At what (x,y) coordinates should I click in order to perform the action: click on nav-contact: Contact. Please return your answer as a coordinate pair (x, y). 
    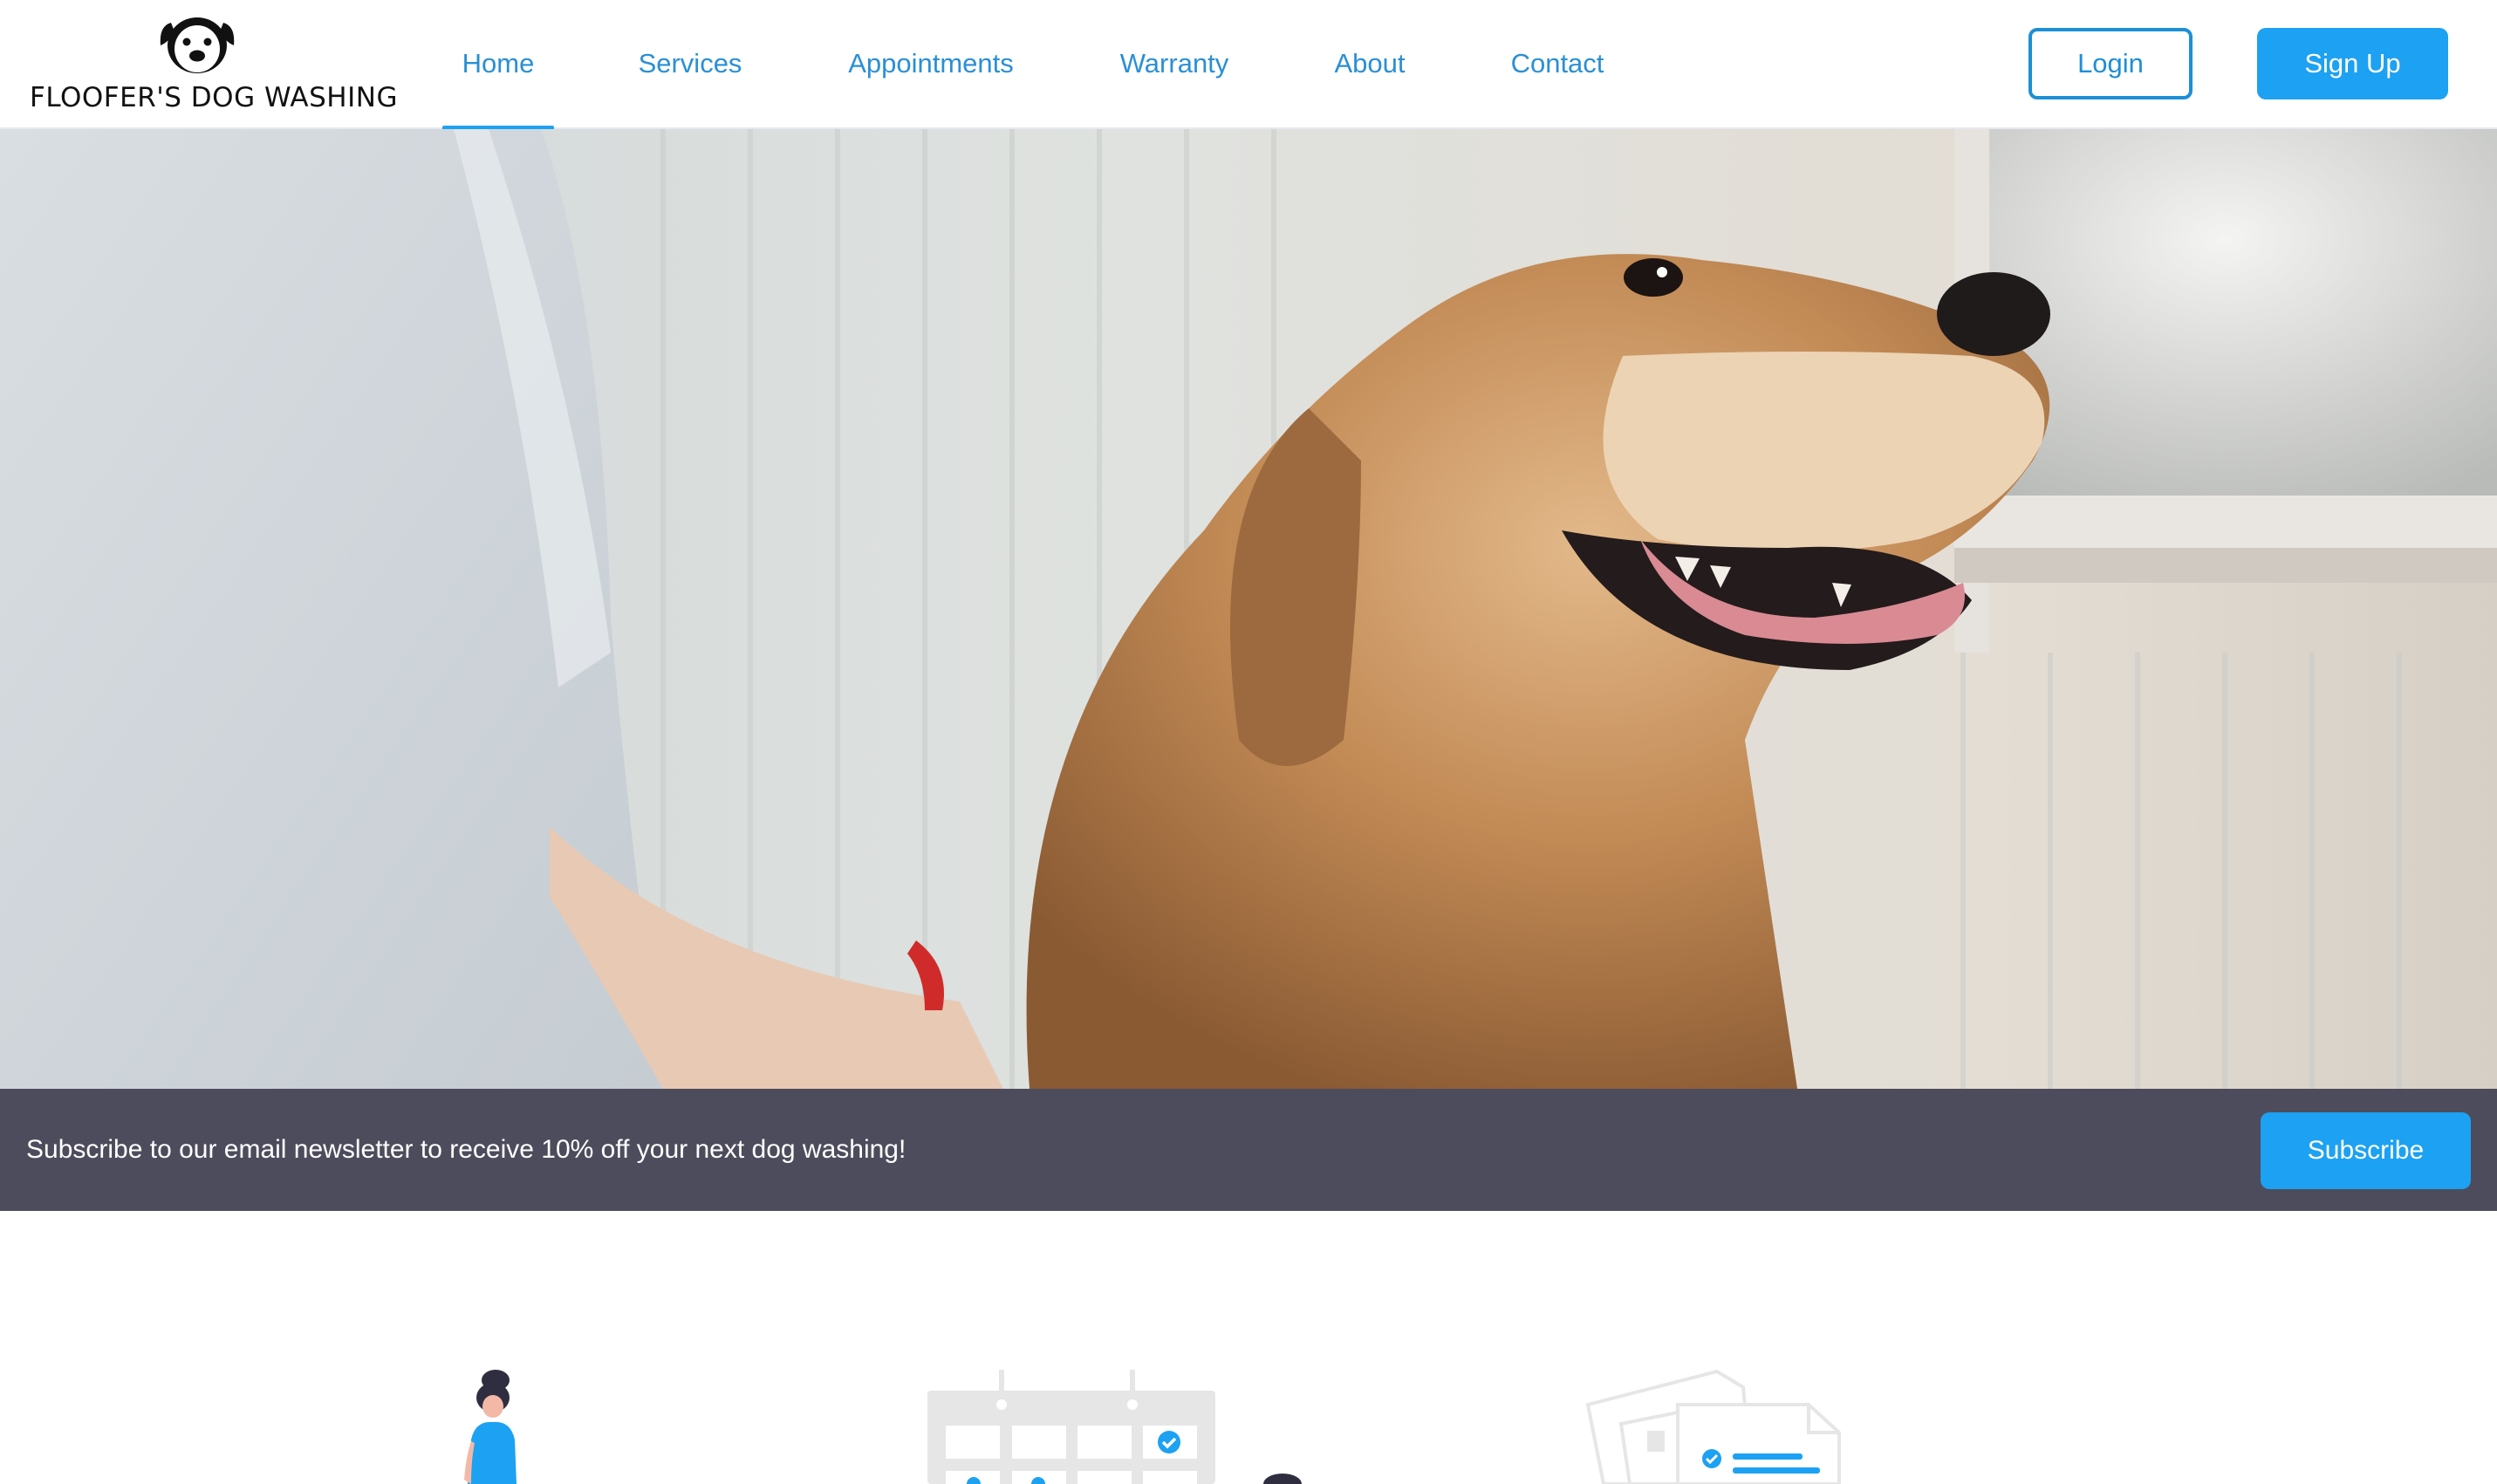
    Looking at the image, I should click on (1557, 64).